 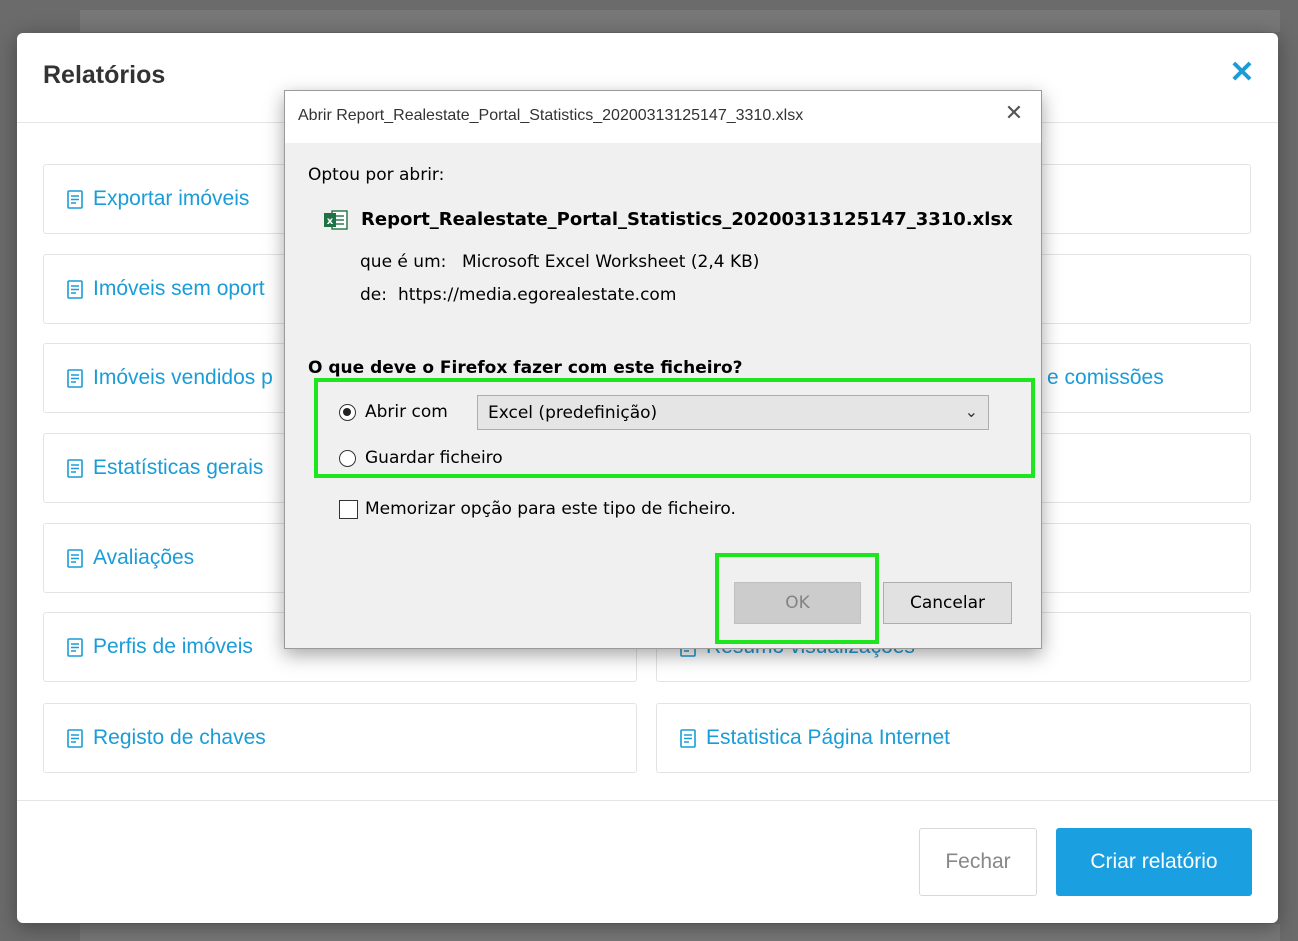 I want to click on create-report-button: Criar relatório, so click(x=1154, y=862).